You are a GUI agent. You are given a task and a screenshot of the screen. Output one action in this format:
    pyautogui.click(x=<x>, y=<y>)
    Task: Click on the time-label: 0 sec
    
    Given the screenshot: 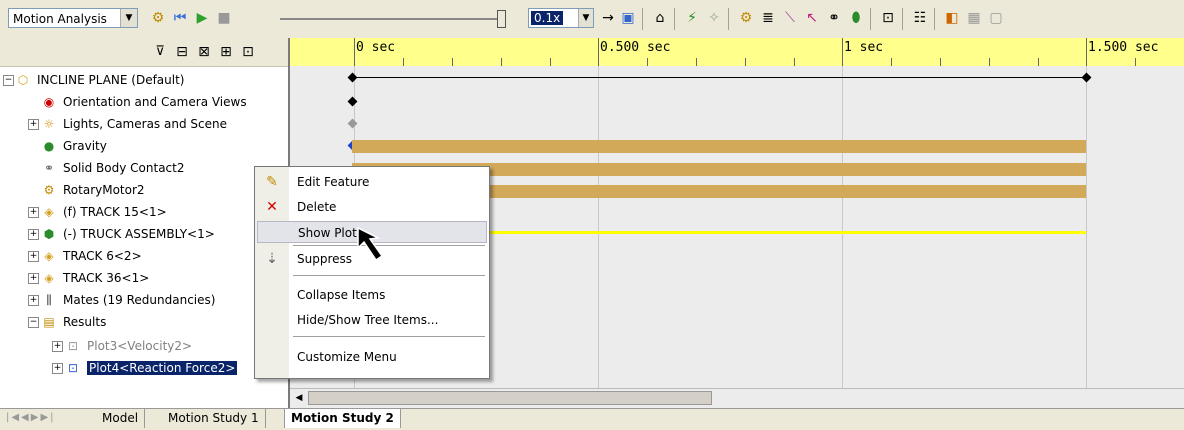 What is the action you would take?
    pyautogui.click(x=376, y=47)
    